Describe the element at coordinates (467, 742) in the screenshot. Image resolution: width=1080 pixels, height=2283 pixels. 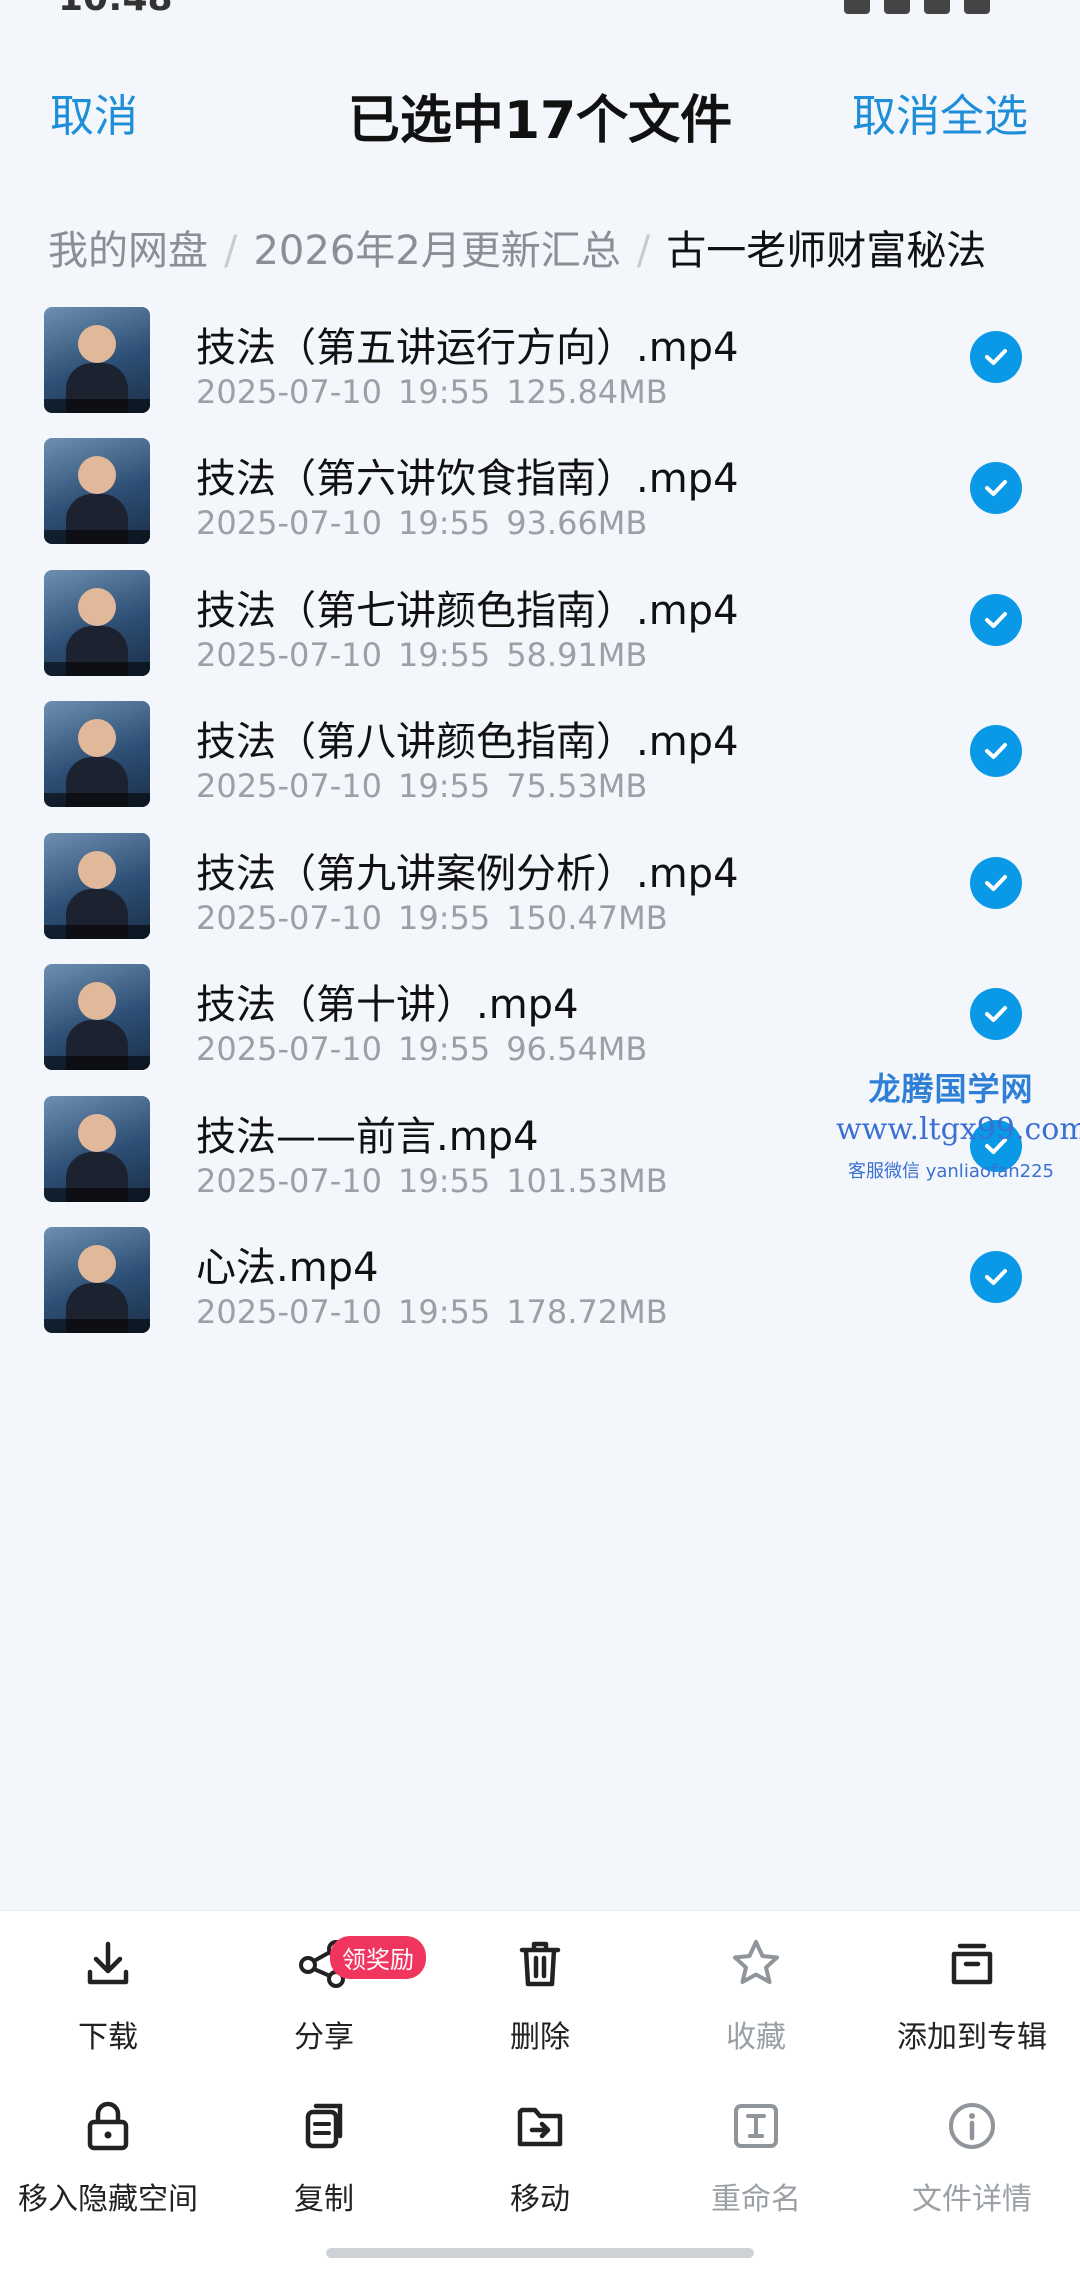
I see `file-name: 技法（第八讲颜色指南）.mp4` at that location.